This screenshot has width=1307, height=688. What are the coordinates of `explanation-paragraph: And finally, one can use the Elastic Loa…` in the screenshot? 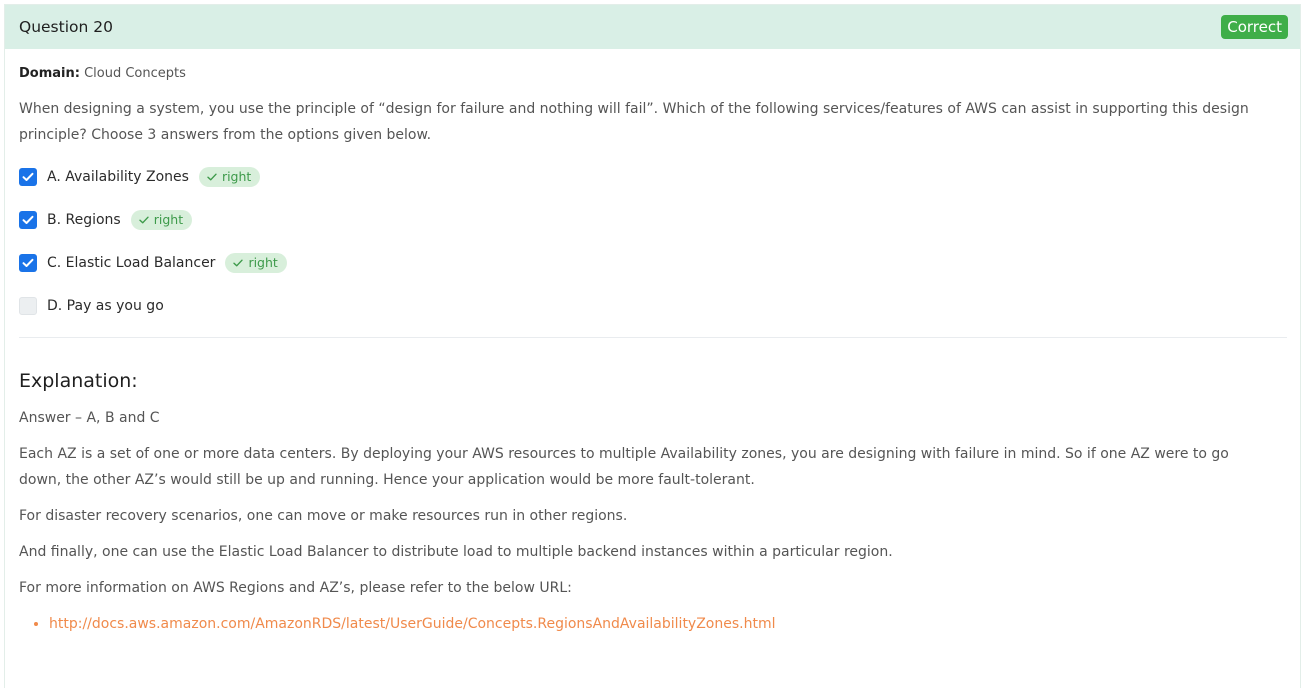 It's located at (456, 552).